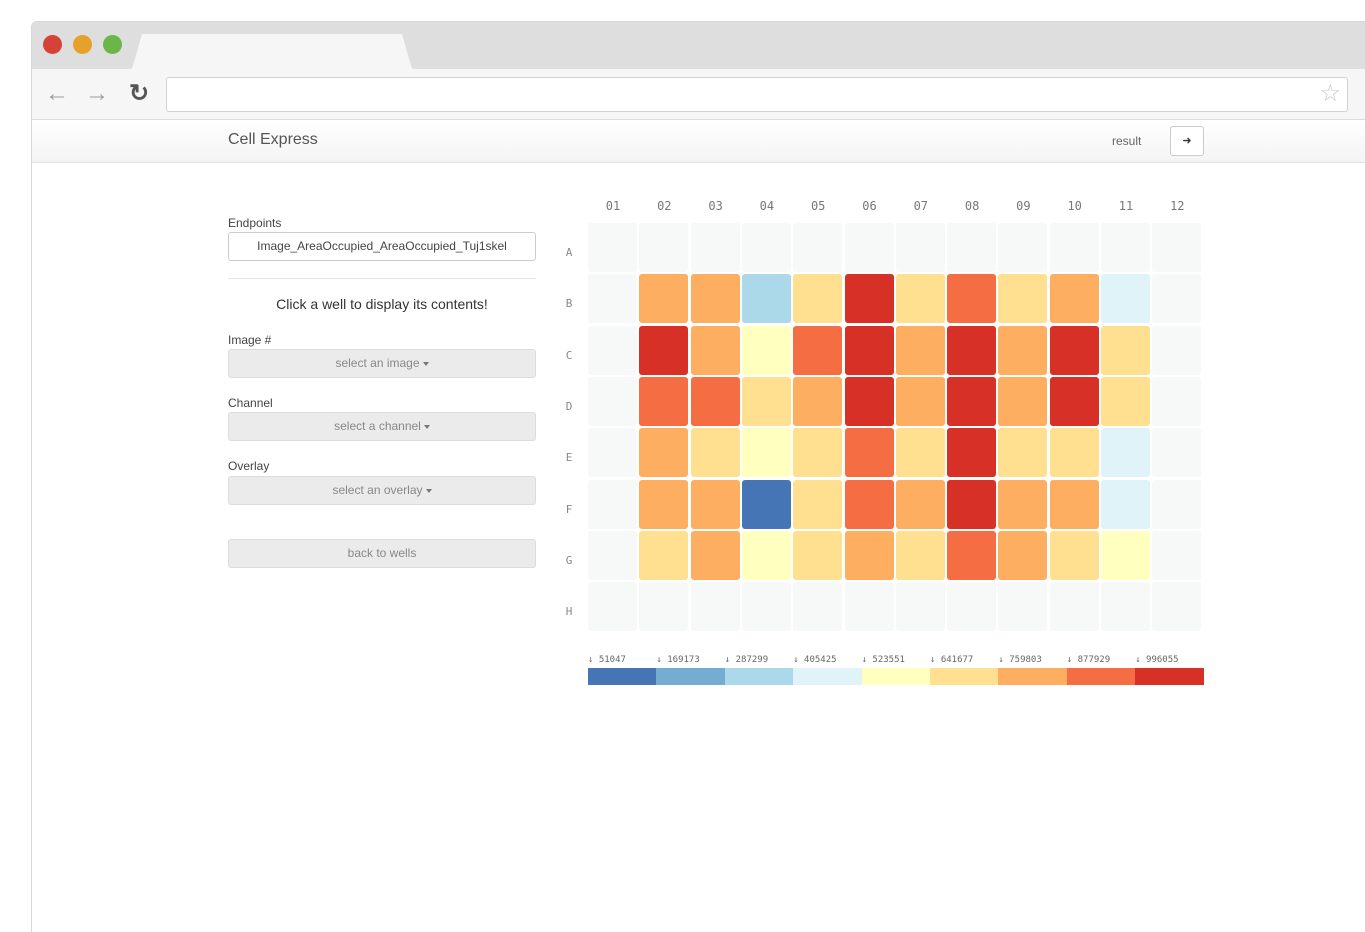 The width and height of the screenshot is (1365, 932). What do you see at coordinates (664, 453) in the screenshot?
I see `well-E02` at bounding box center [664, 453].